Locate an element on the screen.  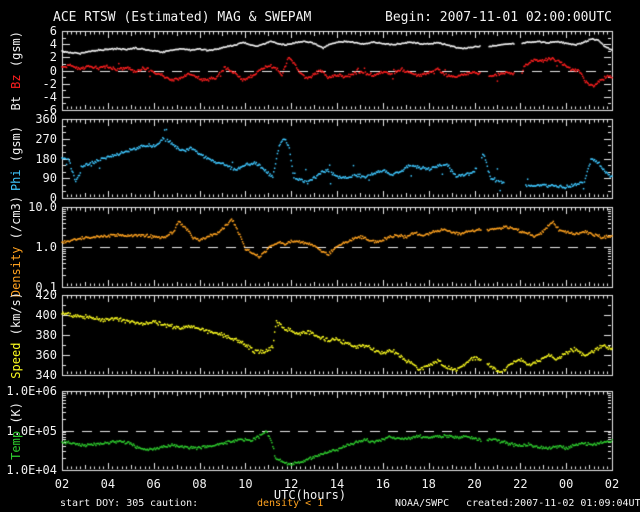
begin-timestamp: Begin: 2007-11-01 02:00:00UTC is located at coordinates (498, 17).